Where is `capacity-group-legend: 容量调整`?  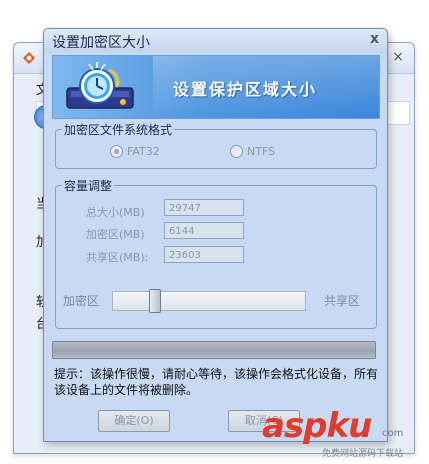
capacity-group-legend: 容量调整 is located at coordinates (88, 185).